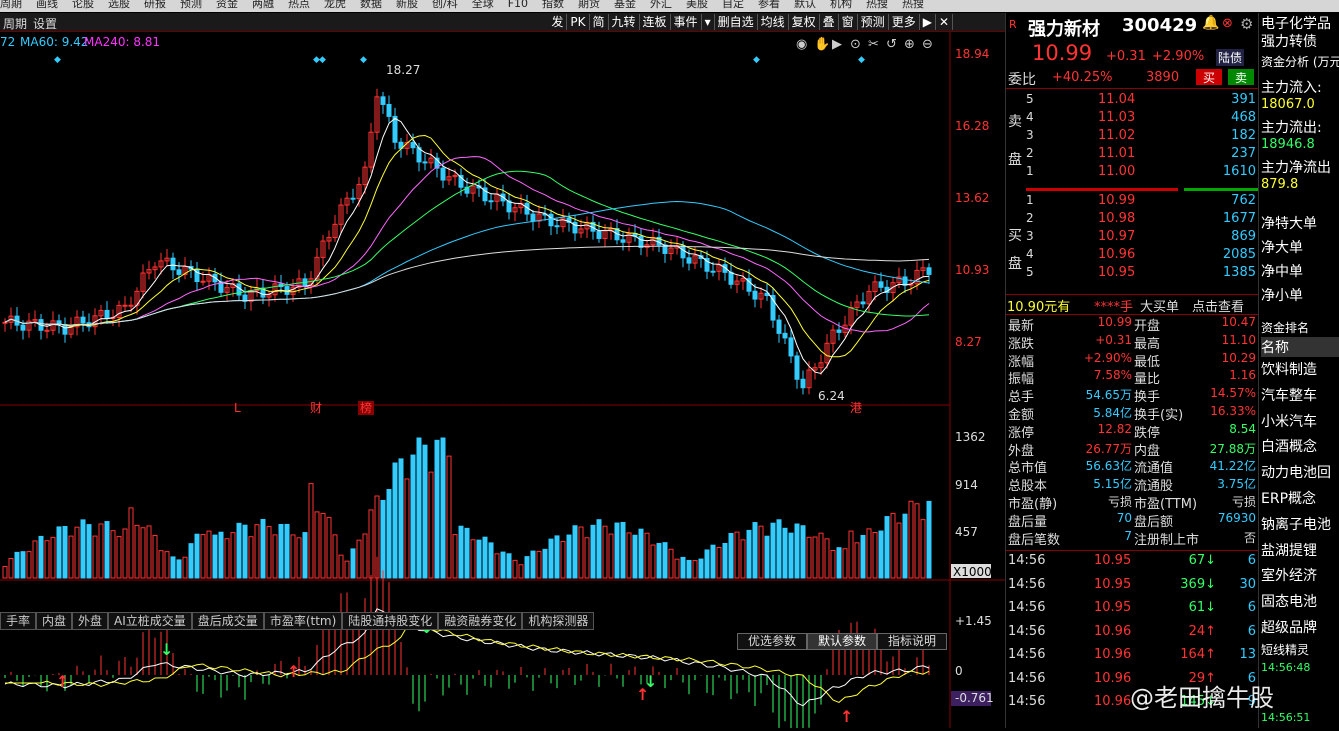  Describe the element at coordinates (771, 641) in the screenshot. I see `macd-param-button: 优选参数` at that location.